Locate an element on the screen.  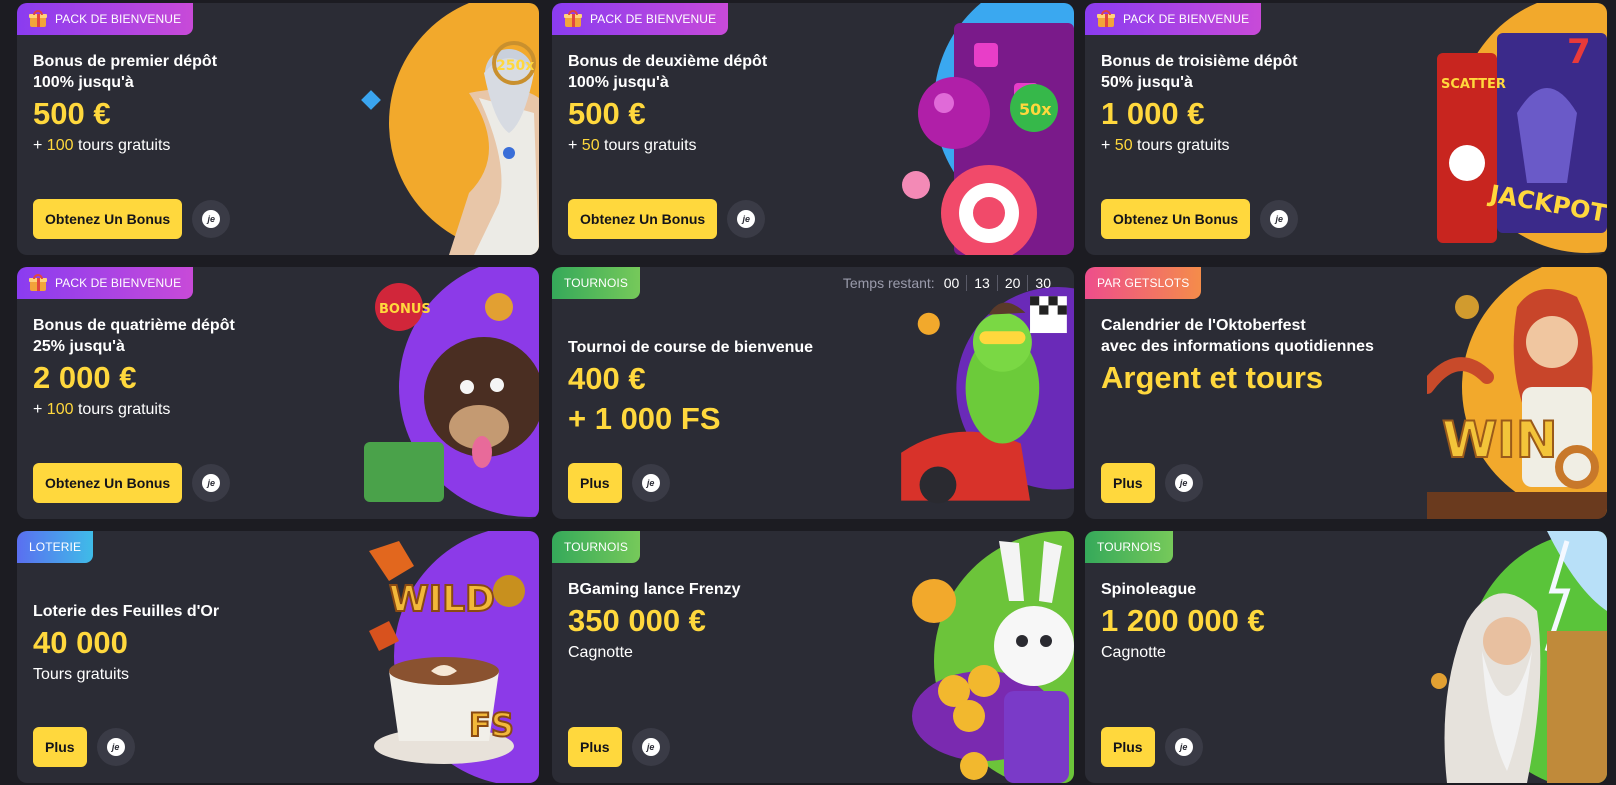
timer-minutes: 20 is located at coordinates (1012, 283).